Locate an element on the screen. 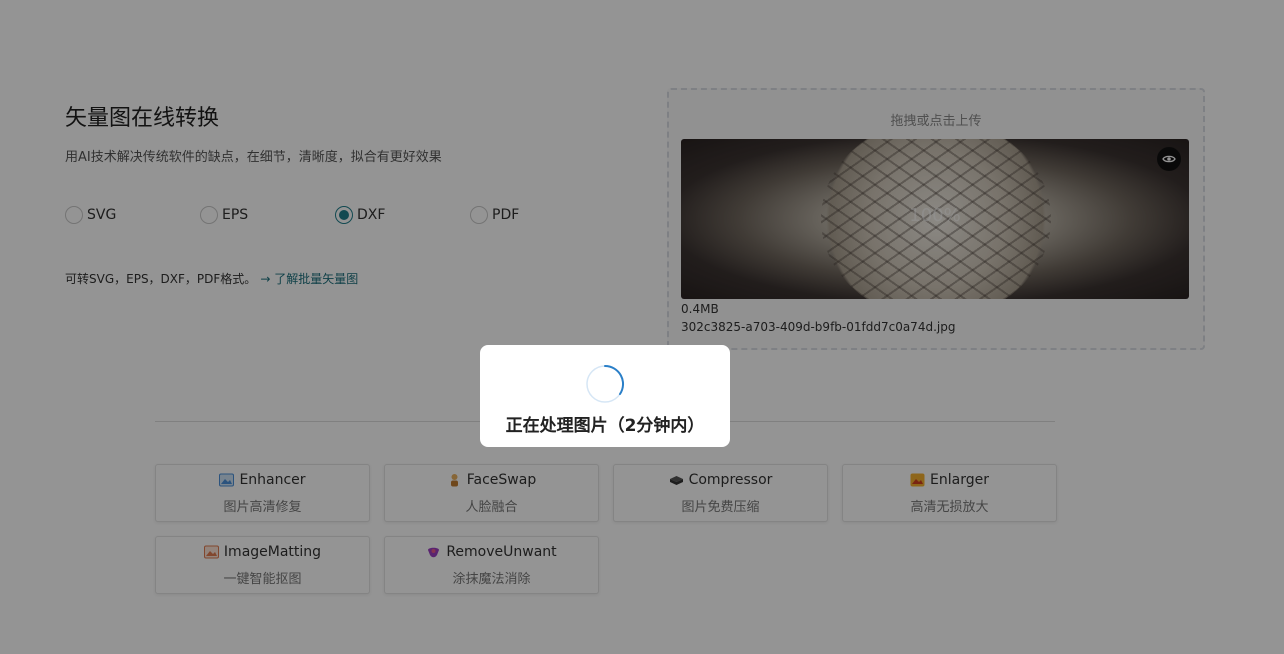 The height and width of the screenshot is (654, 1284). loading-spinner-icon is located at coordinates (605, 383).